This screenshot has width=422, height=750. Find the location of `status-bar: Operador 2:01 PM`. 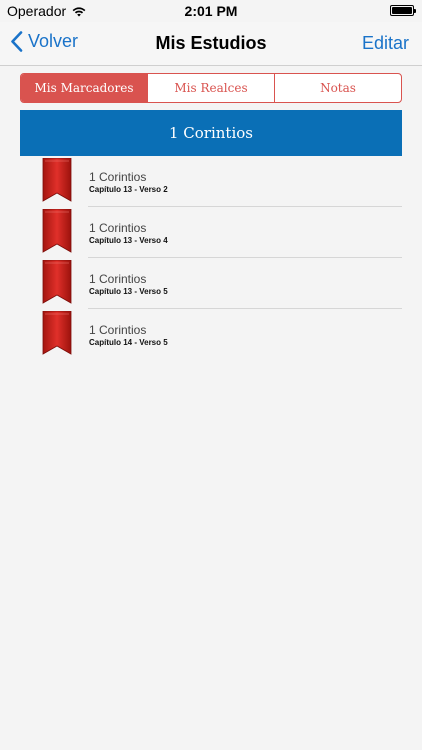

status-bar: Operador 2:01 PM is located at coordinates (211, 11).